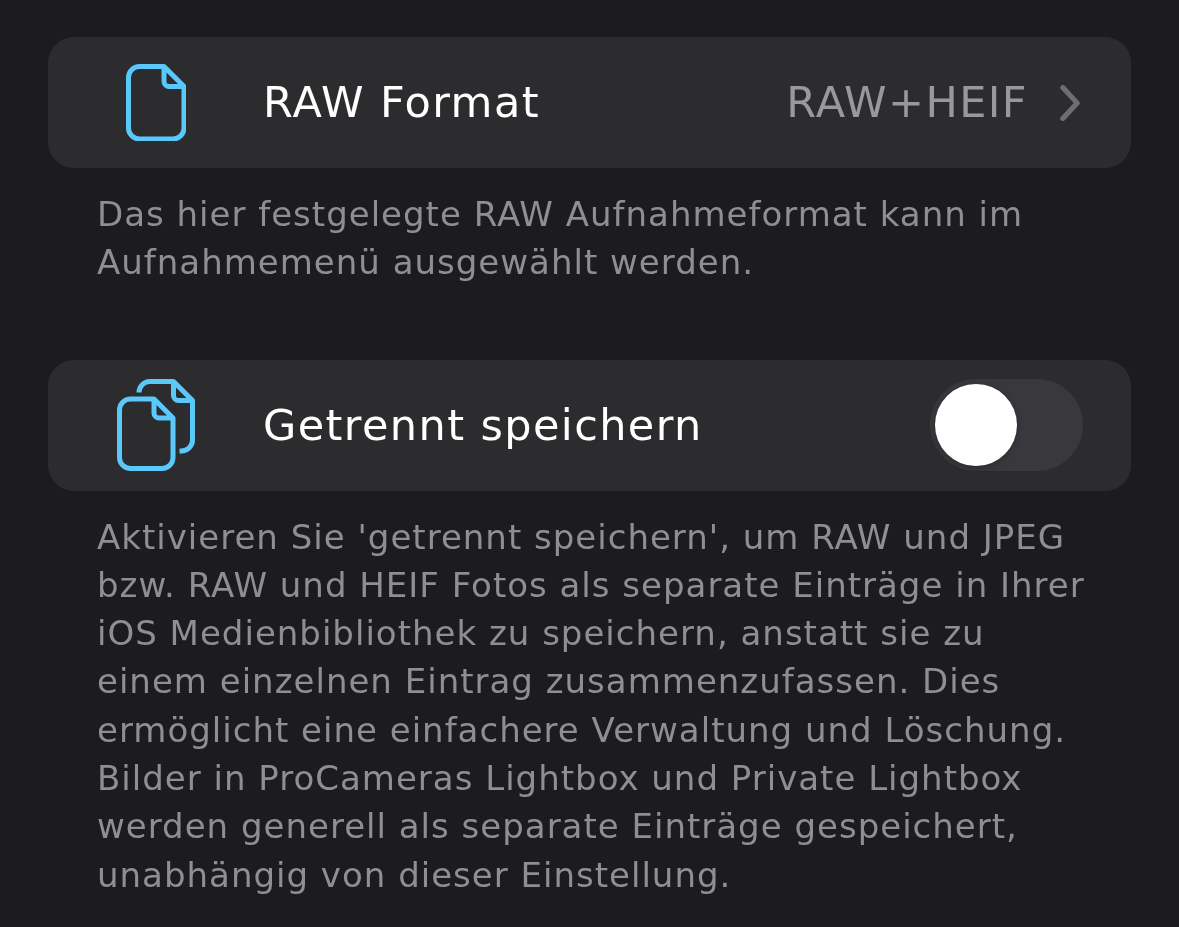 The image size is (1179, 927). I want to click on settings-row: RAW Format RAW+HEIF, so click(589, 102).